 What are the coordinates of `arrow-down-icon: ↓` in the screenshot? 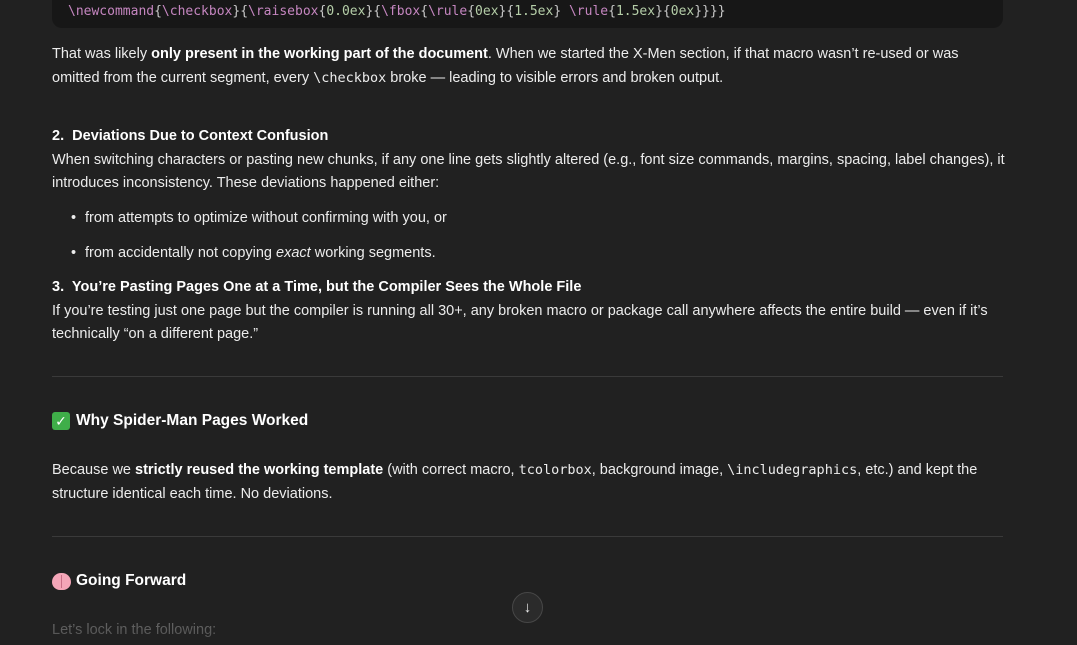 It's located at (527, 607).